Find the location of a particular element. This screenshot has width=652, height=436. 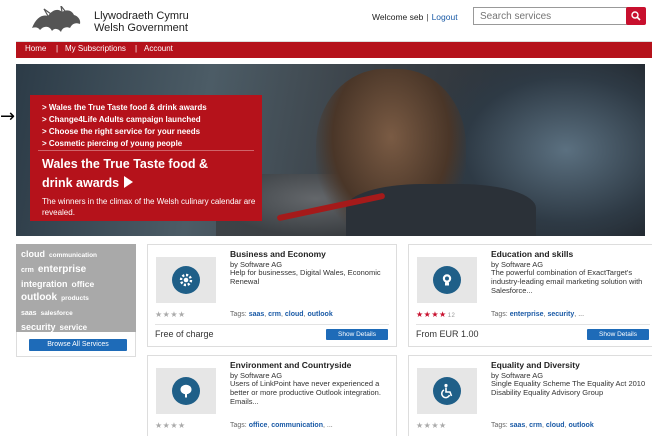

service-title: Equality and Diversity is located at coordinates (535, 365).